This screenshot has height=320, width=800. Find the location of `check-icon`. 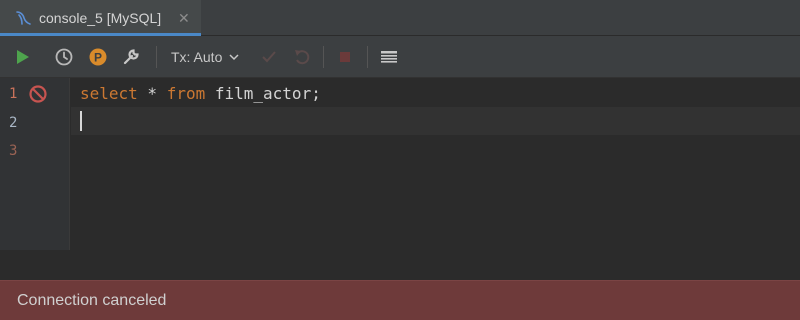

check-icon is located at coordinates (269, 57).